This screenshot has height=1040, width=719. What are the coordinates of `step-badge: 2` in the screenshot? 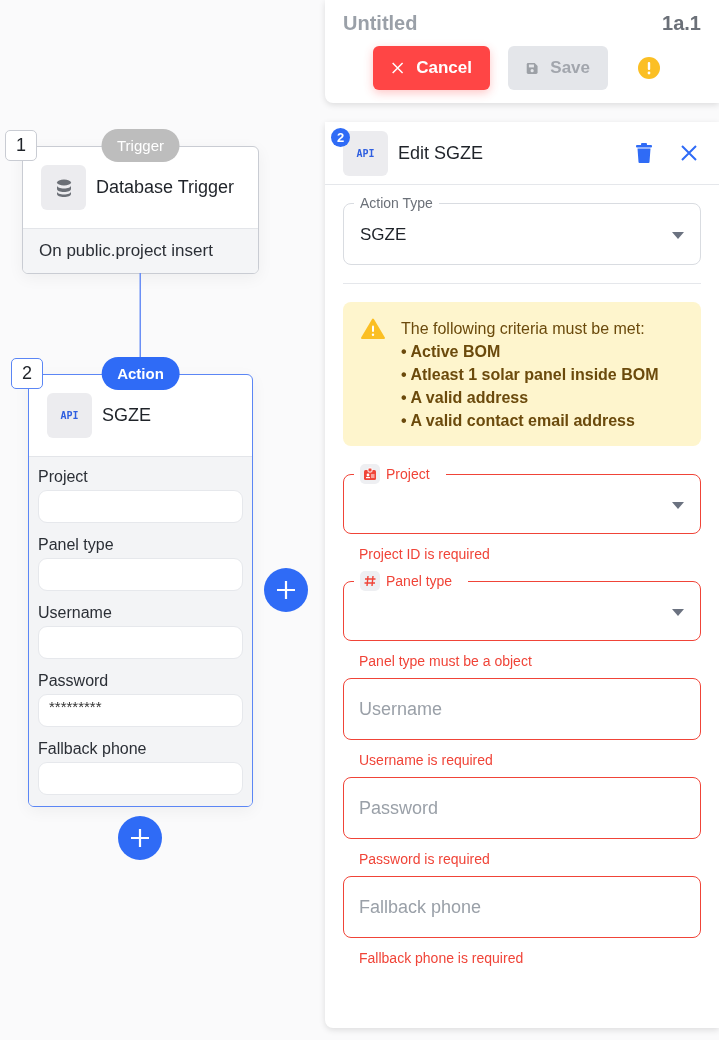 It's located at (340, 137).